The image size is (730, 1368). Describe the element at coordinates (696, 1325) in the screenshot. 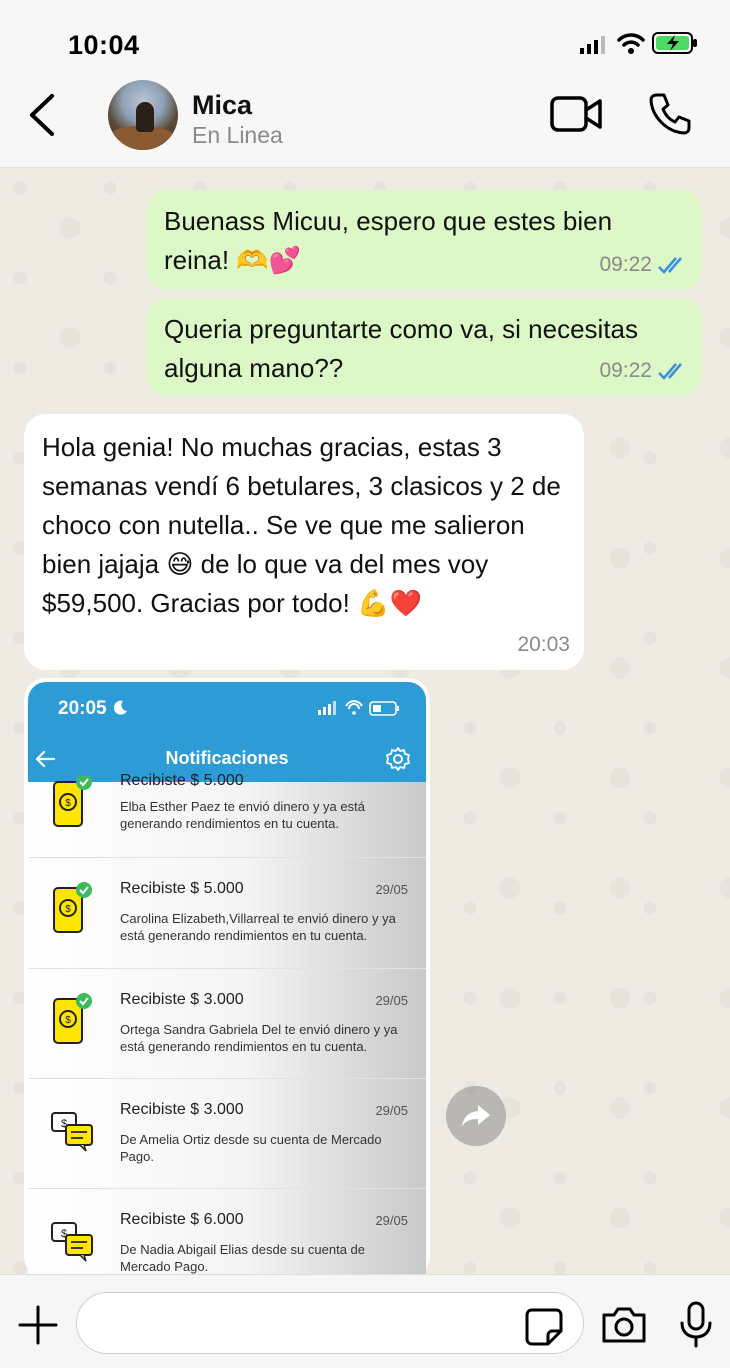

I see `microphone-icon` at that location.